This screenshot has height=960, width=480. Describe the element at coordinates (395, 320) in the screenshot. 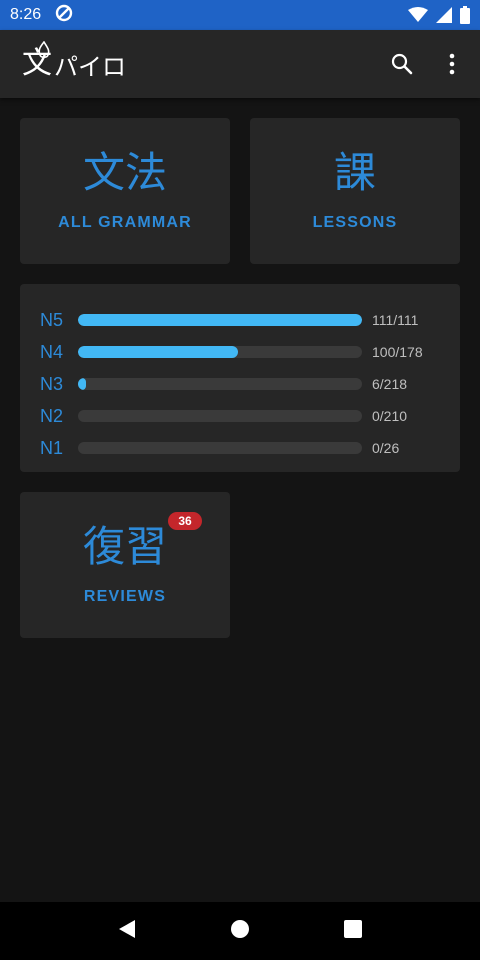

I see `level-count: 111/111` at that location.